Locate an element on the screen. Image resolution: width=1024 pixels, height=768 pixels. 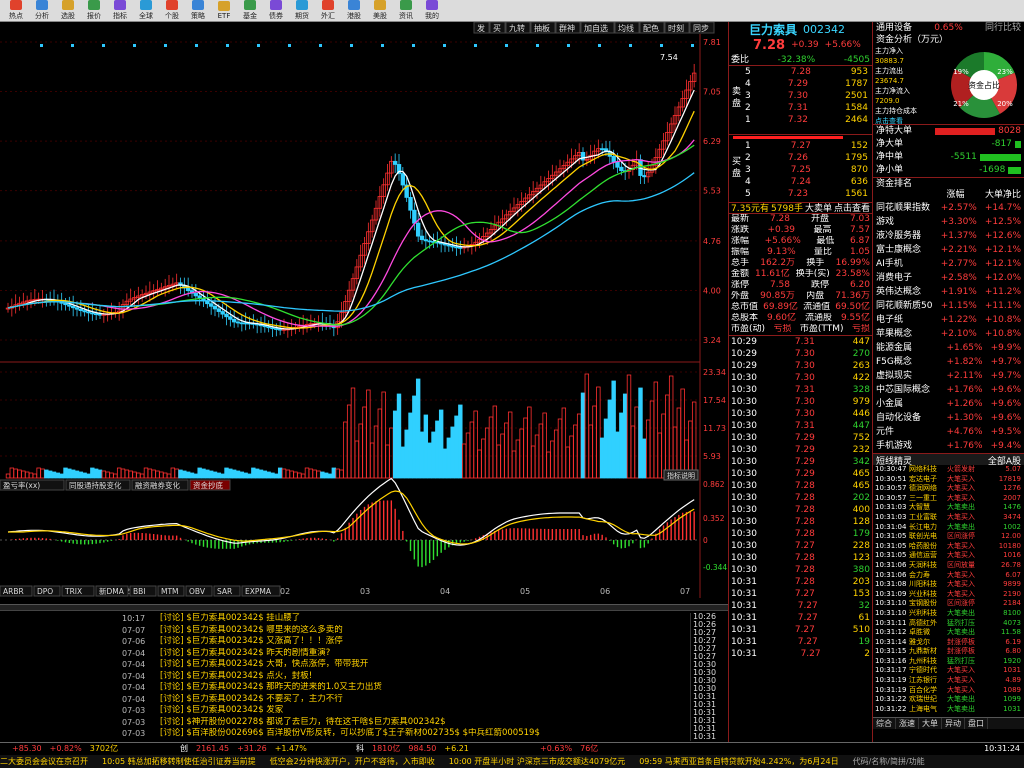
buy-level: 3 7.25 870 is located at coordinates (808, 170).